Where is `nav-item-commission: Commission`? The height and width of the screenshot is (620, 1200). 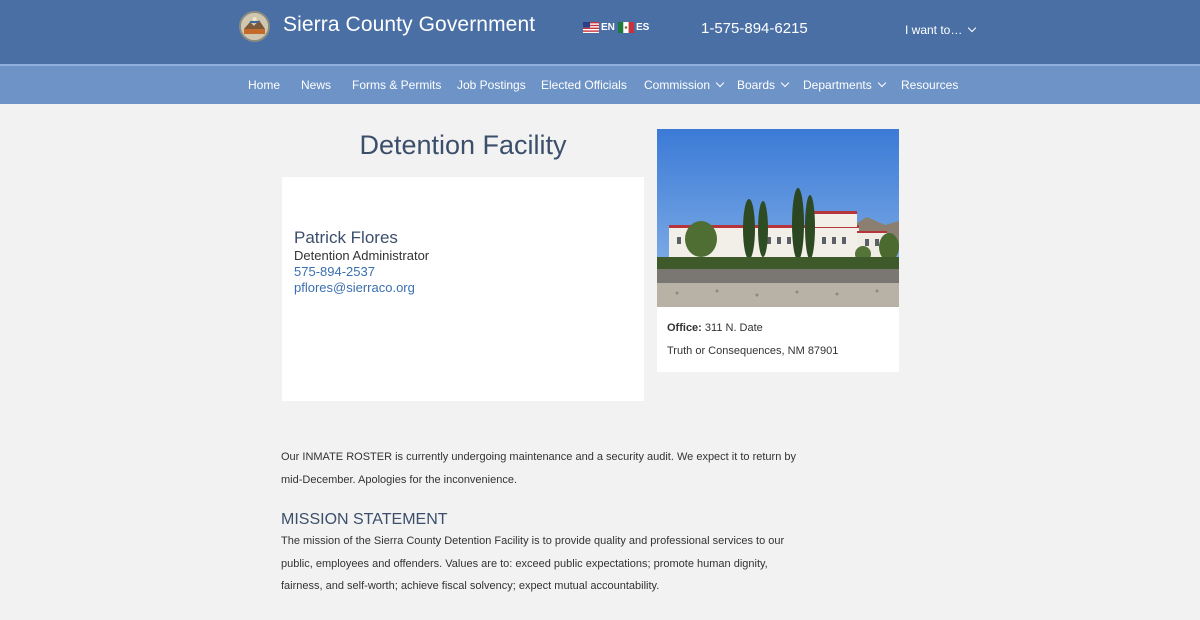 nav-item-commission: Commission is located at coordinates (684, 85).